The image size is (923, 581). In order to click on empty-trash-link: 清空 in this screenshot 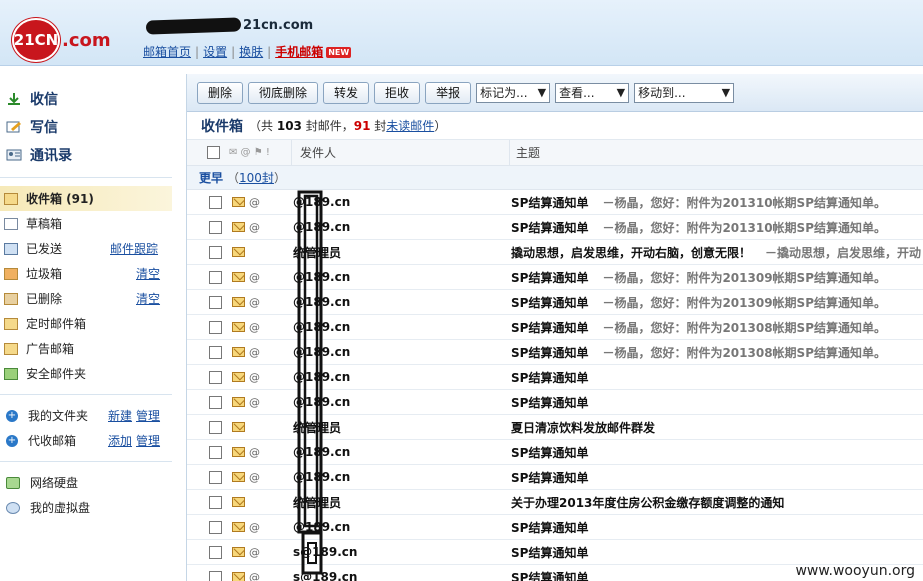, I will do `click(148, 298)`.